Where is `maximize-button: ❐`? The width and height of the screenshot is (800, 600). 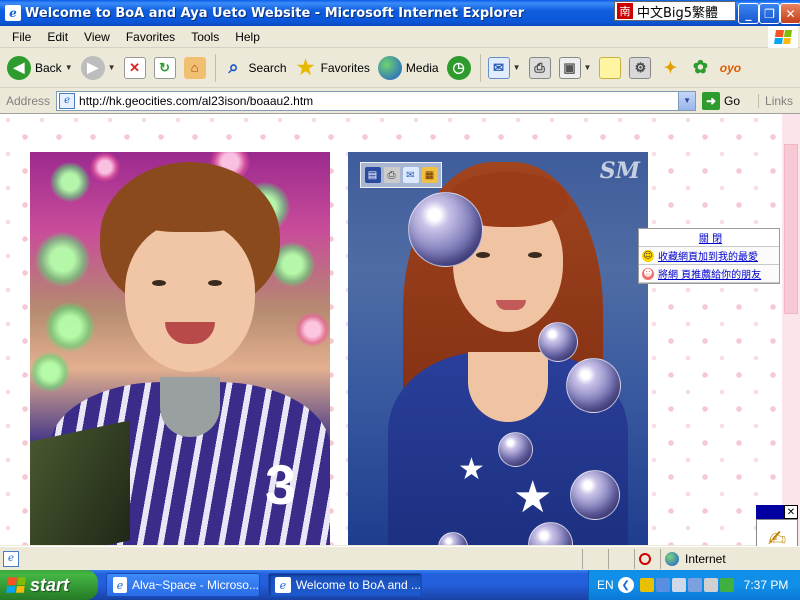
maximize-button: ❐ is located at coordinates (769, 13).